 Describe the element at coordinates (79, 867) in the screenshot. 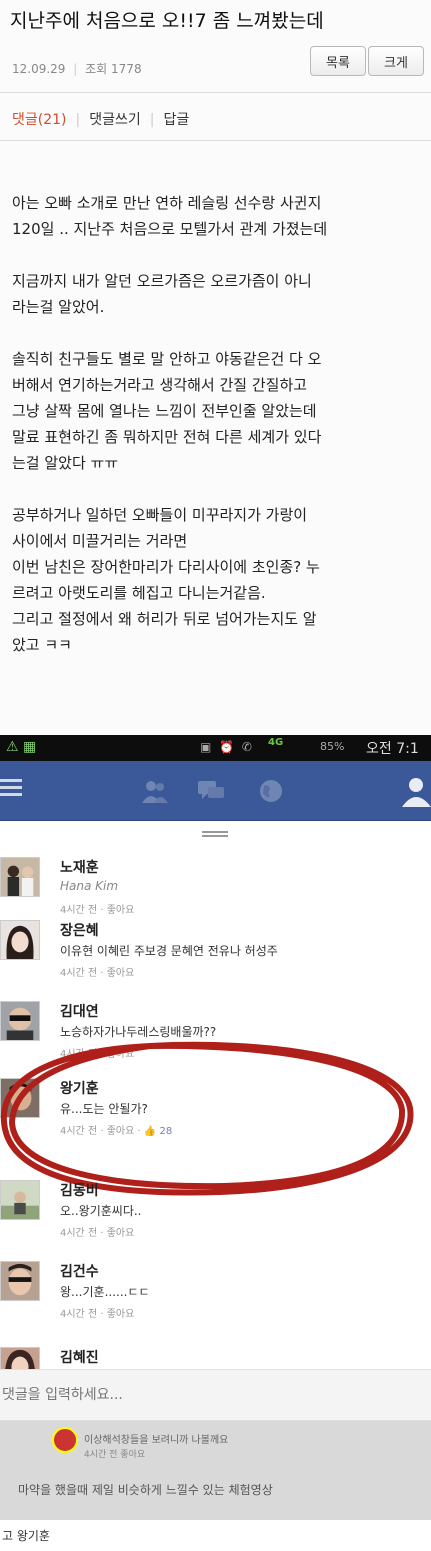

I see `comment-author: 노재훈` at that location.